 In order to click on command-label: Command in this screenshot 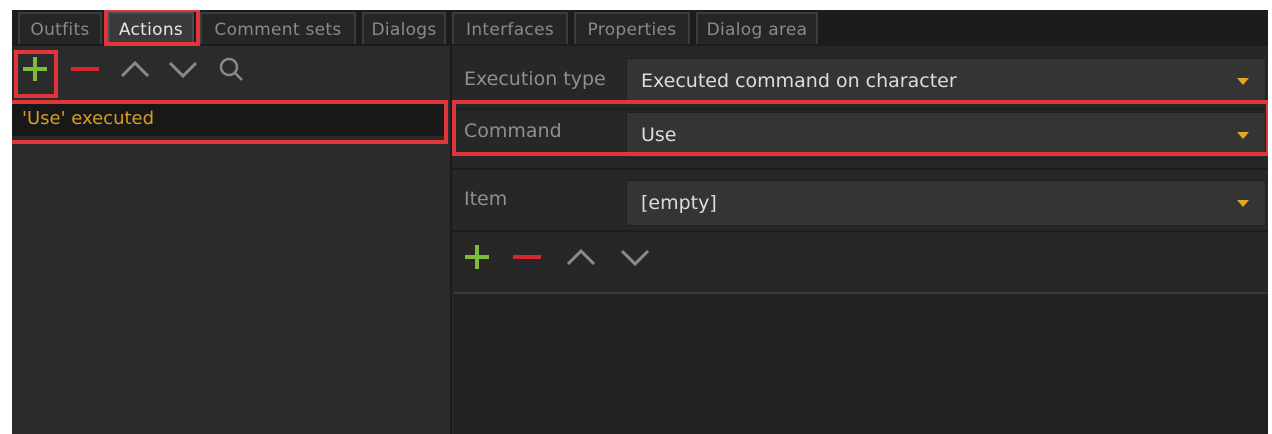, I will do `click(513, 131)`.